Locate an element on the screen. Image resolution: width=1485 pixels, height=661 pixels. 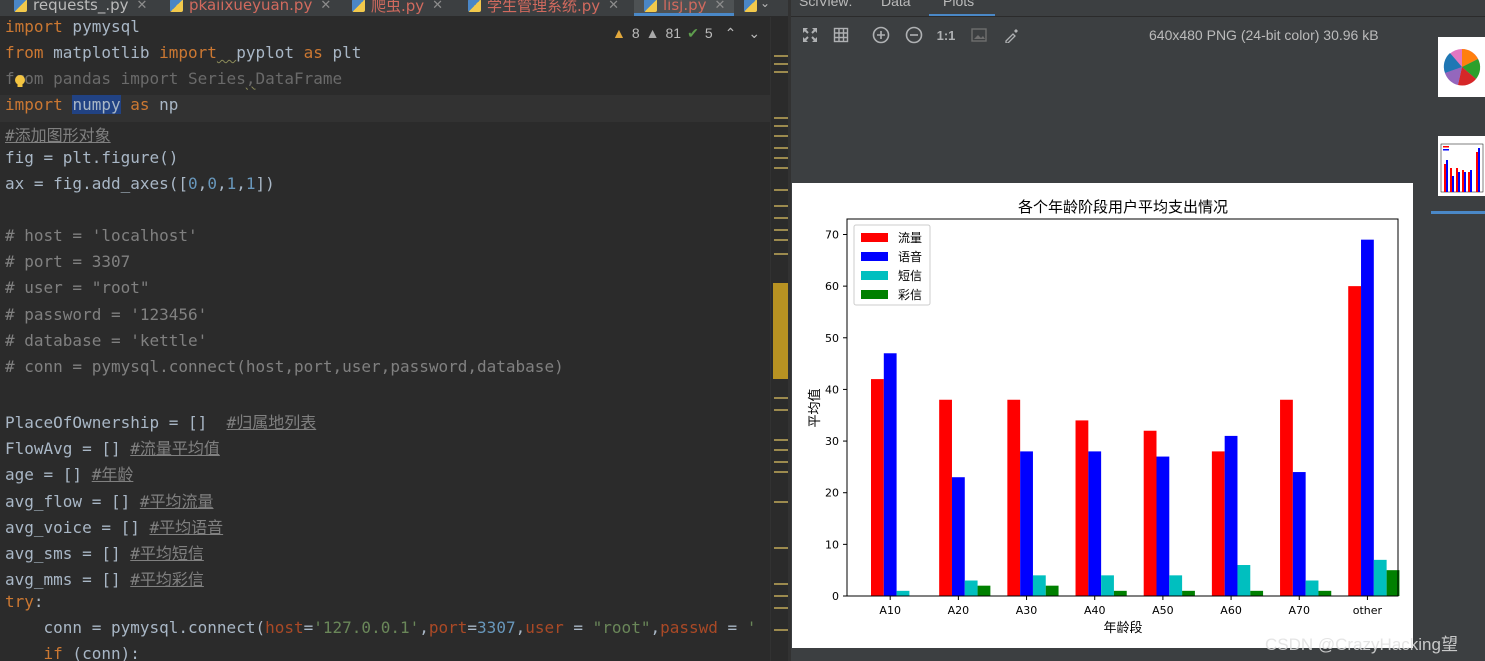
code-line: avg_flow = [] #平均流量 is located at coordinates (385, 501).